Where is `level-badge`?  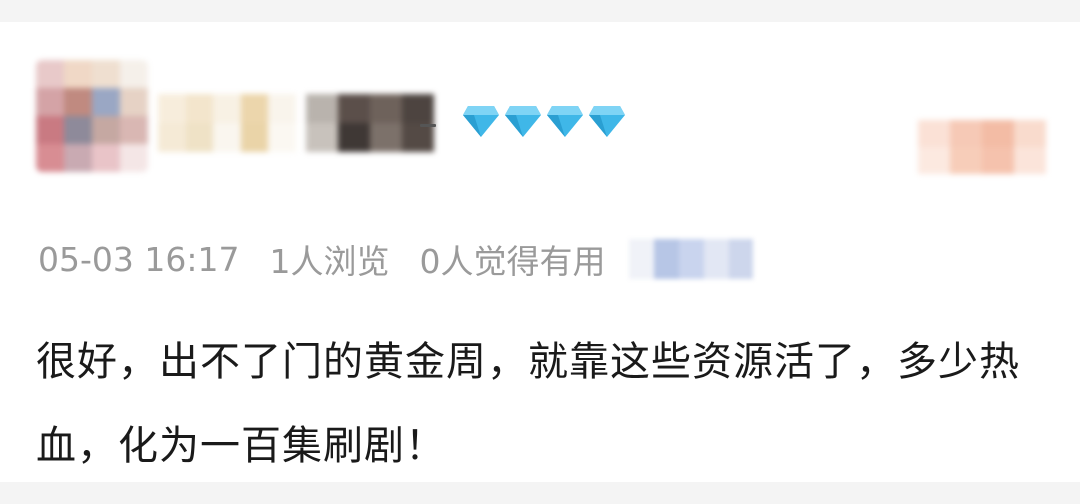
level-badge is located at coordinates (544, 122).